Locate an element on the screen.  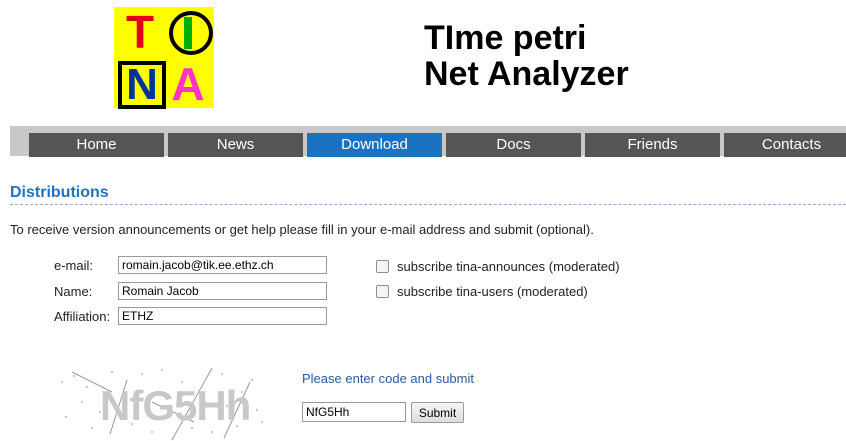
logo-letter-i is located at coordinates (188, 33).